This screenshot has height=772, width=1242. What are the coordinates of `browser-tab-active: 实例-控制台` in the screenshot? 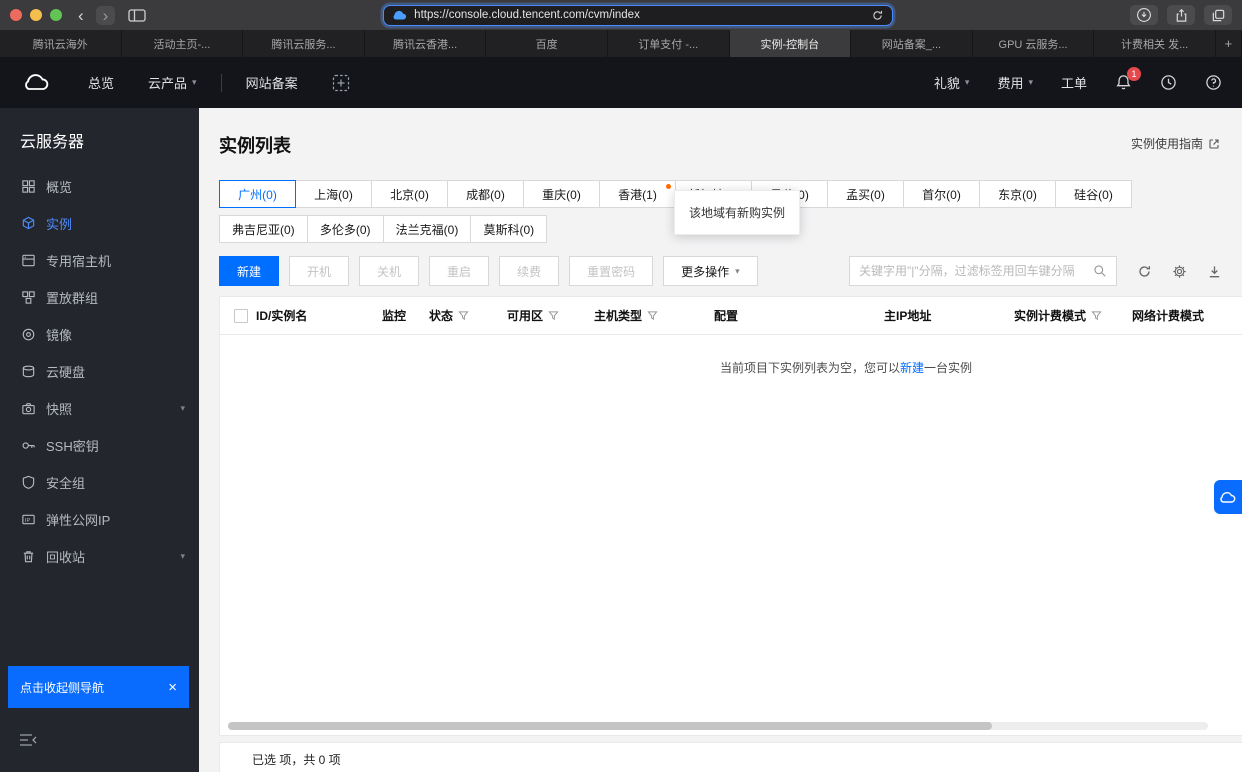 It's located at (790, 43).